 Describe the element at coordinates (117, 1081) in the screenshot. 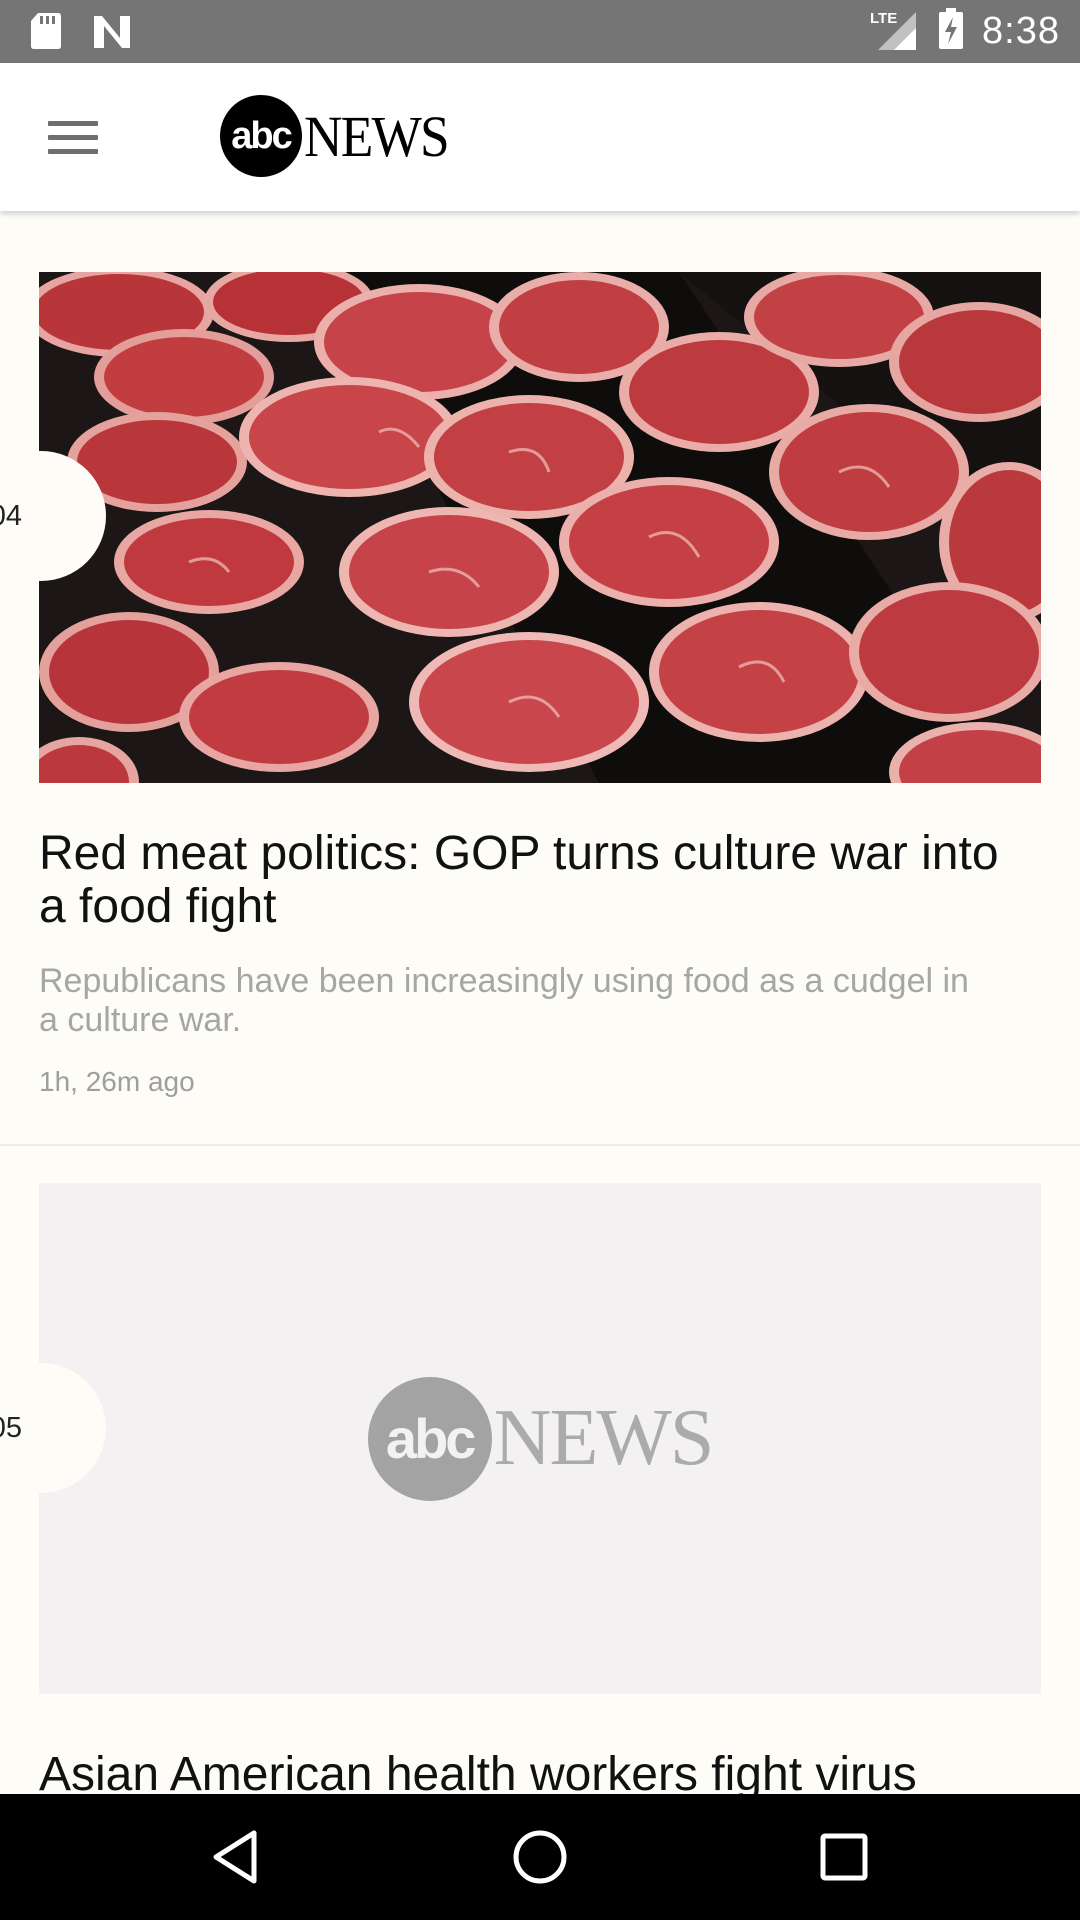

I see `article-timestamp: 1h, 26m ago` at that location.